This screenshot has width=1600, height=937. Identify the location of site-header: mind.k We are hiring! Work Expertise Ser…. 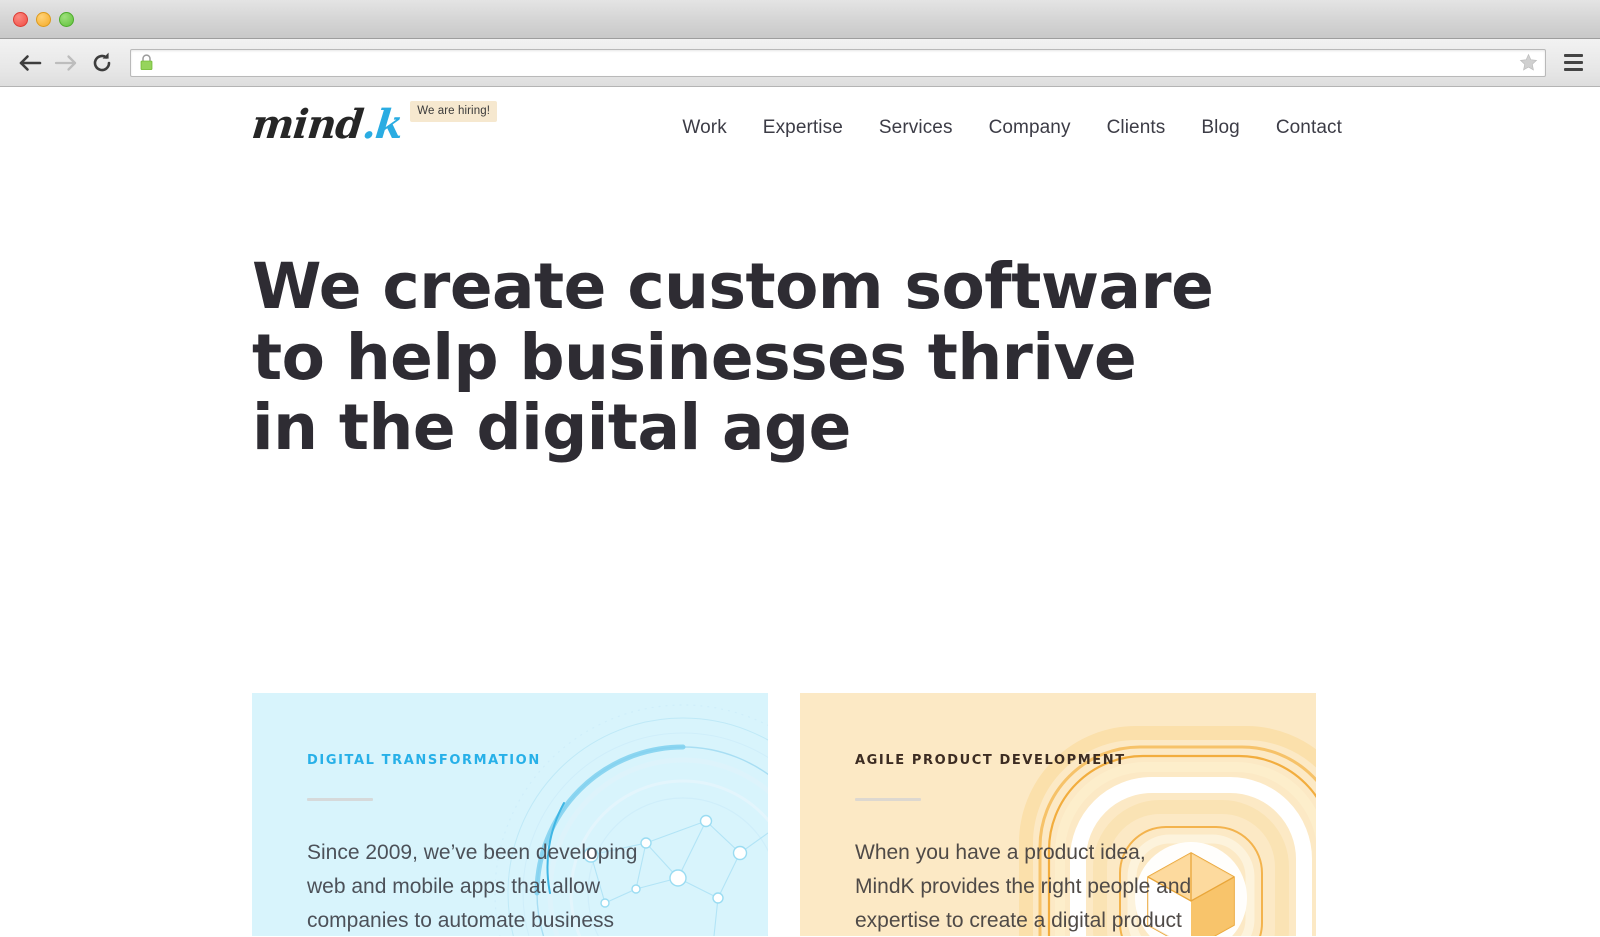
(800, 142).